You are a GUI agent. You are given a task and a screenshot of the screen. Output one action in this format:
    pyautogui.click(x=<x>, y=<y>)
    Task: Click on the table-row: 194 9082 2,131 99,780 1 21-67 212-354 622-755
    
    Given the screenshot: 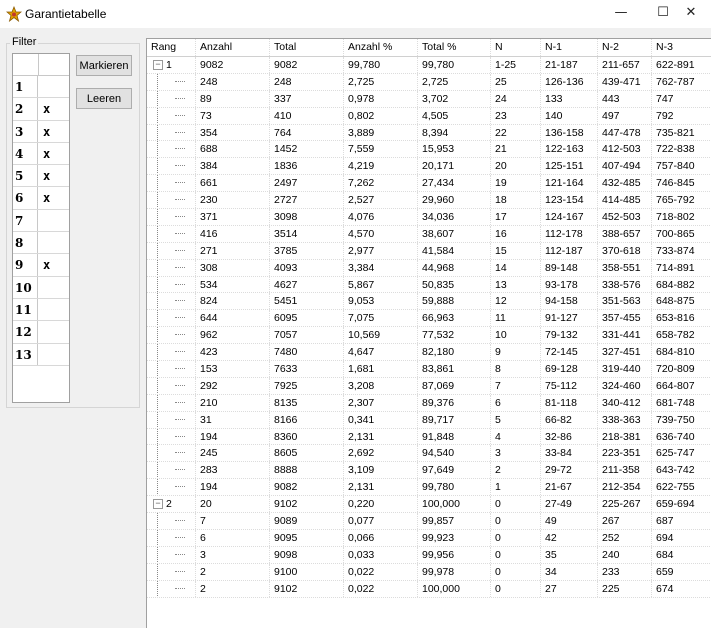 What is the action you would take?
    pyautogui.click(x=429, y=488)
    